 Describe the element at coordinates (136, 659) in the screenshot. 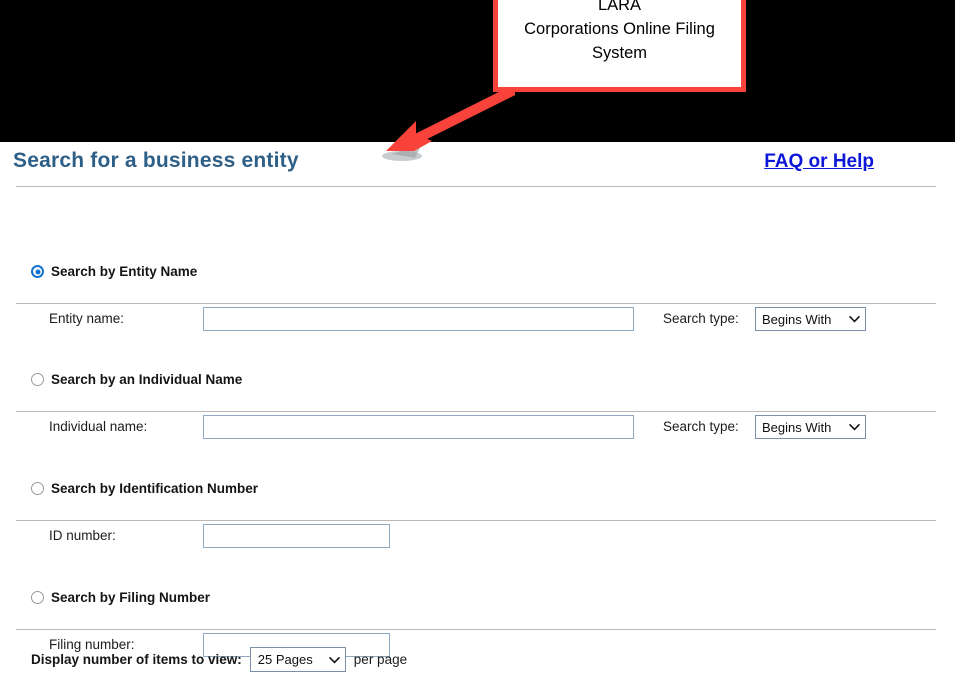

I see `display-options-label: Display number of items to view:` at that location.